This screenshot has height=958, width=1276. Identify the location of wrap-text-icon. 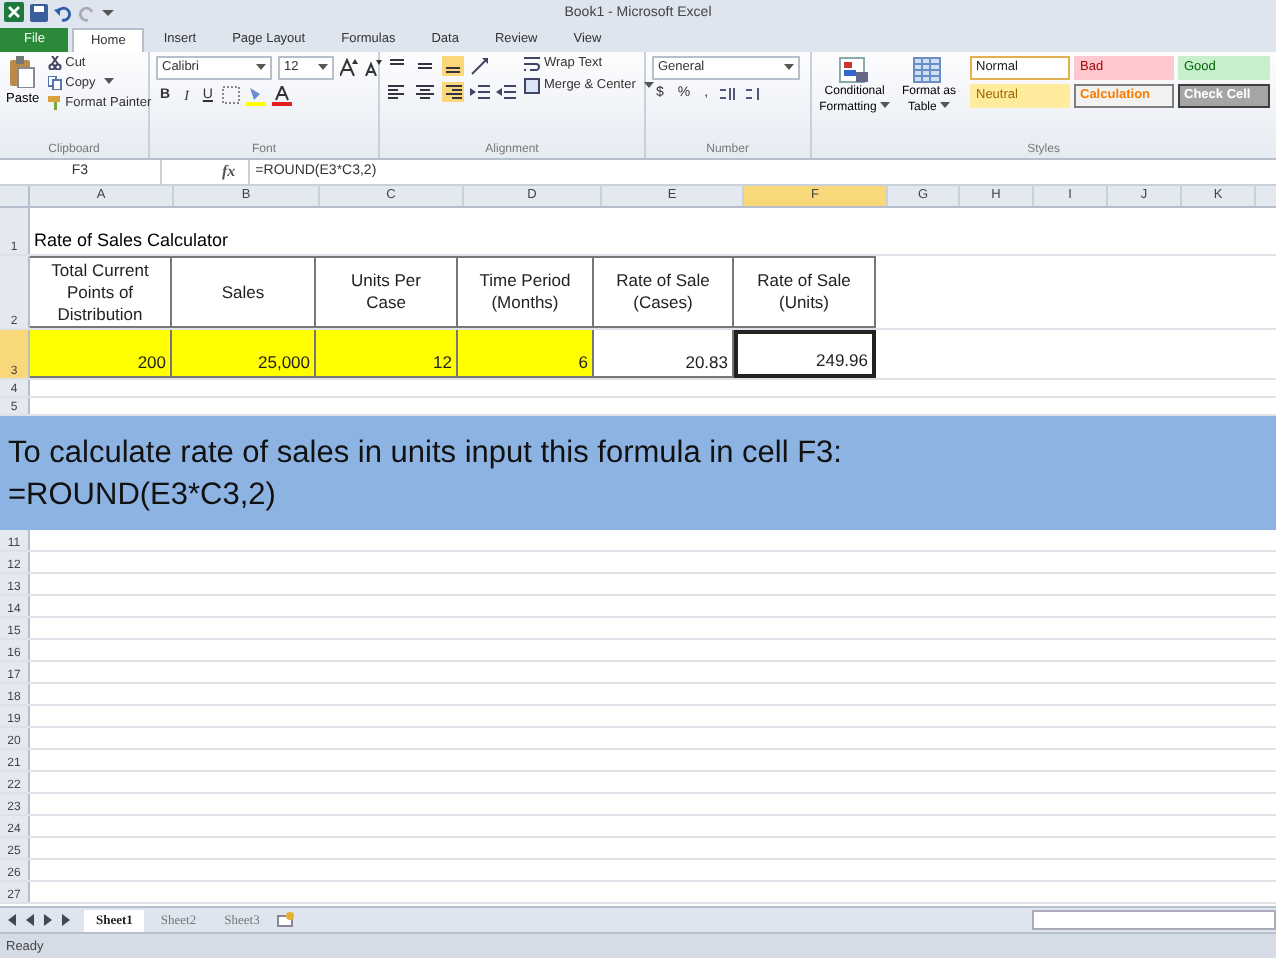
(532, 63).